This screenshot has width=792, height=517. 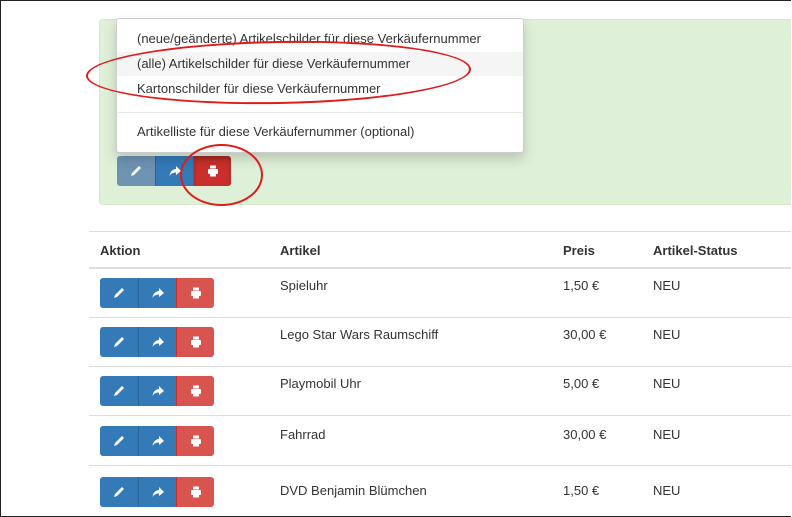 What do you see at coordinates (359, 334) in the screenshot?
I see `row-article: Lego Star Wars Raumschiff` at bounding box center [359, 334].